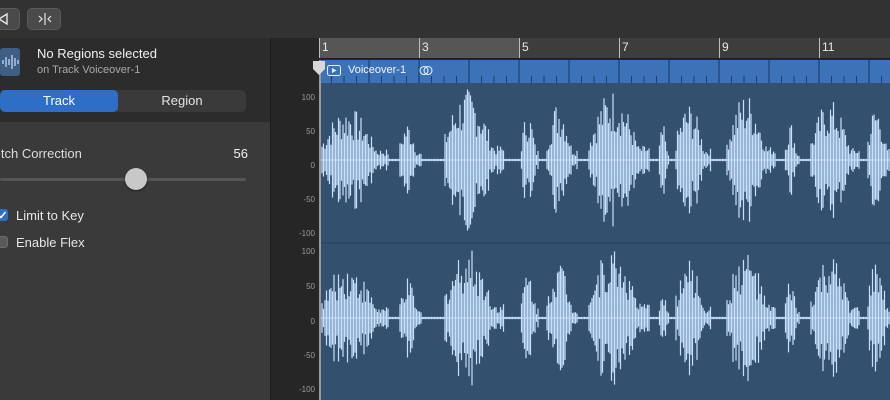  What do you see at coordinates (604, 71) in the screenshot?
I see `region-header: Voiceover-1` at bounding box center [604, 71].